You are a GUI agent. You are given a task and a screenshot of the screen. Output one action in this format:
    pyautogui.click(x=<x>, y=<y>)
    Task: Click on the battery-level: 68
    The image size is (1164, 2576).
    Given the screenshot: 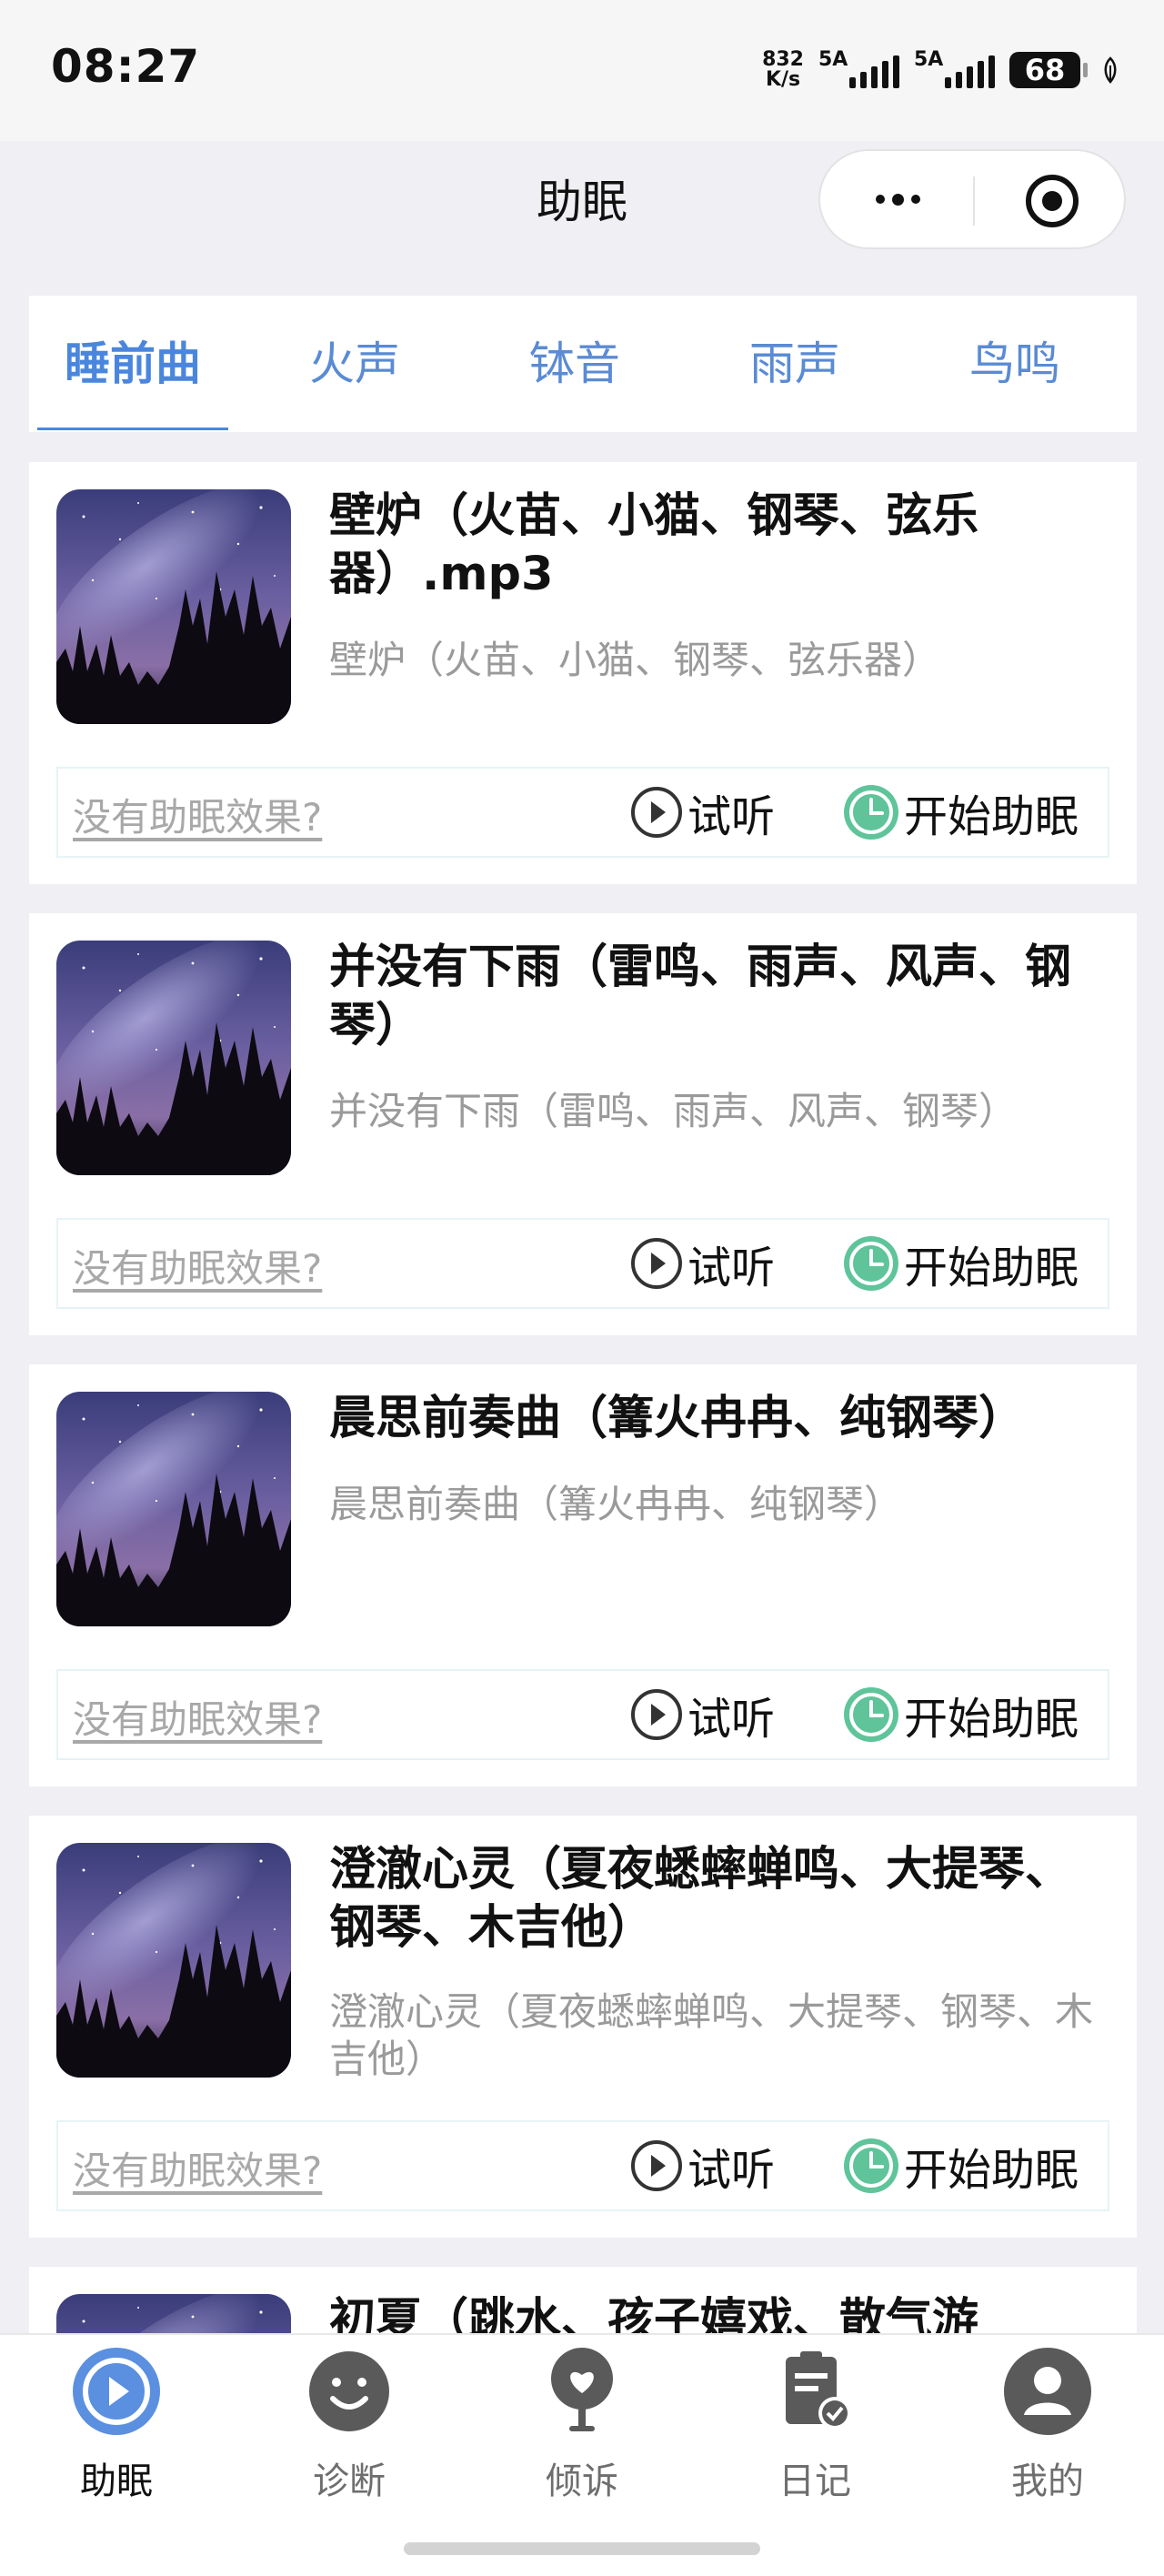 What is the action you would take?
    pyautogui.click(x=1045, y=70)
    